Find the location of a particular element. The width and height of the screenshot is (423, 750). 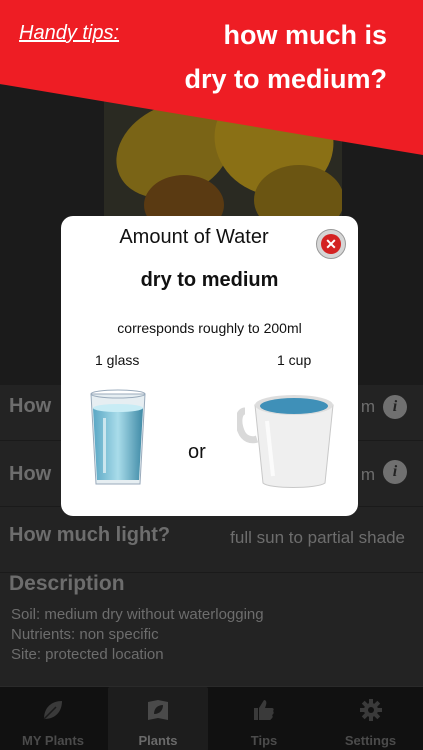

cup-label: 1 cup is located at coordinates (294, 360).